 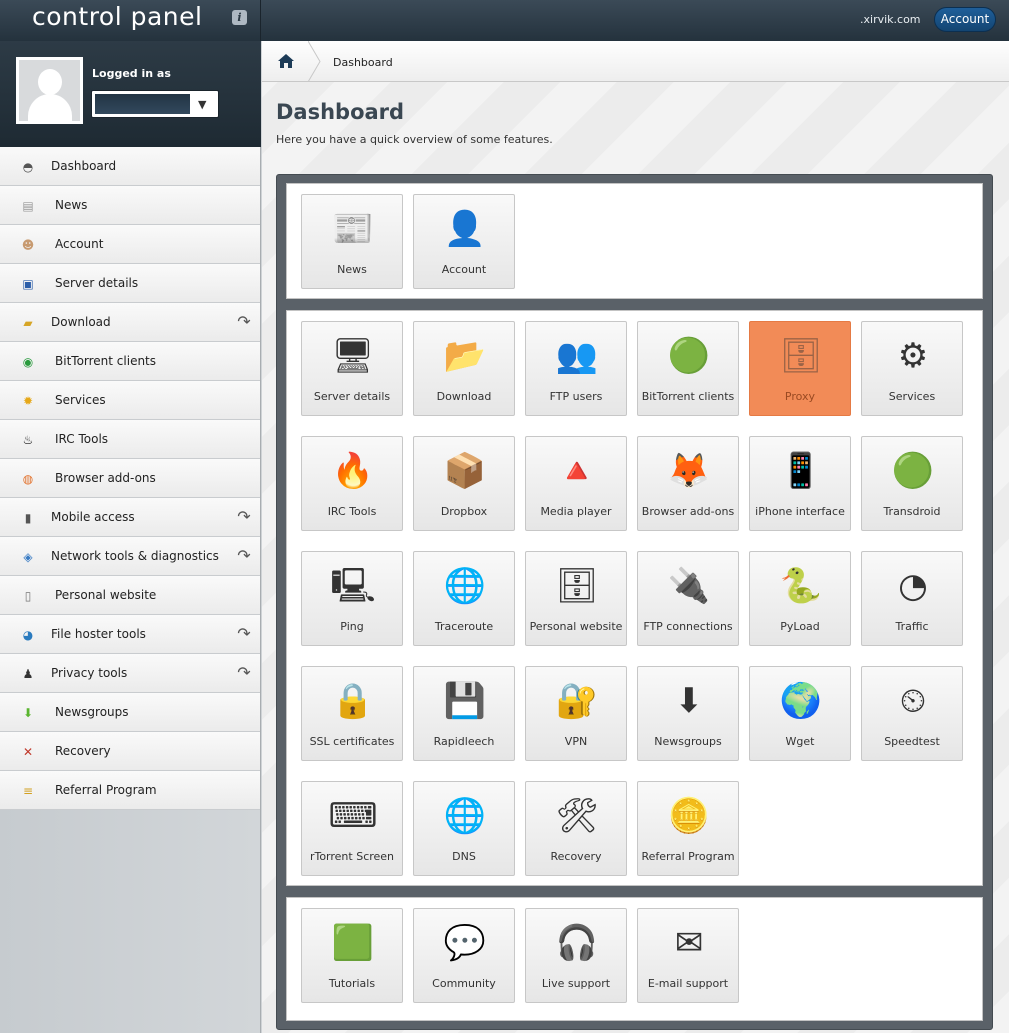 I want to click on info-icon: i, so click(x=239, y=17).